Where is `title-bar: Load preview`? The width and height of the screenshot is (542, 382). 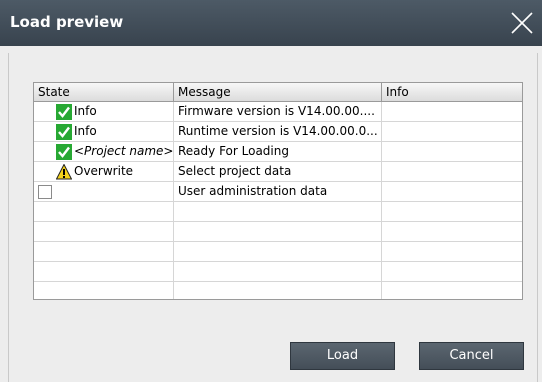 title-bar: Load preview is located at coordinates (271, 23).